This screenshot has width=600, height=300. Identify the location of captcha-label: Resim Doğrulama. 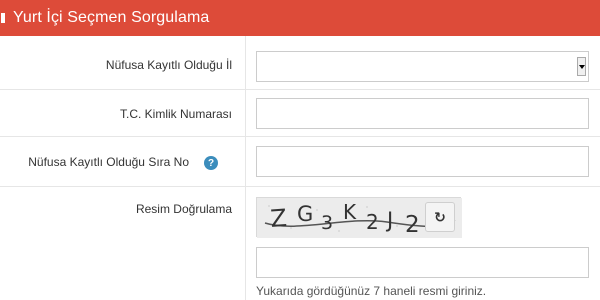
(183, 209).